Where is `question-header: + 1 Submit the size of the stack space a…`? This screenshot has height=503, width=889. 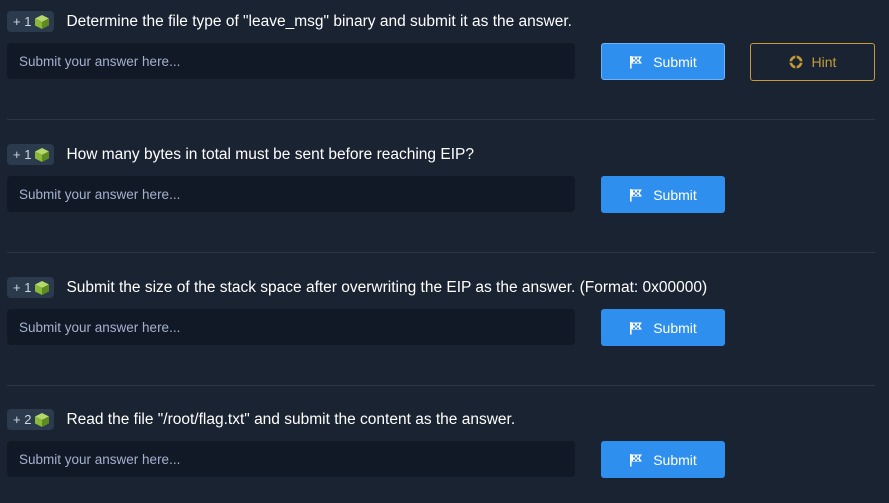
question-header: + 1 Submit the size of the stack space a… is located at coordinates (357, 287).